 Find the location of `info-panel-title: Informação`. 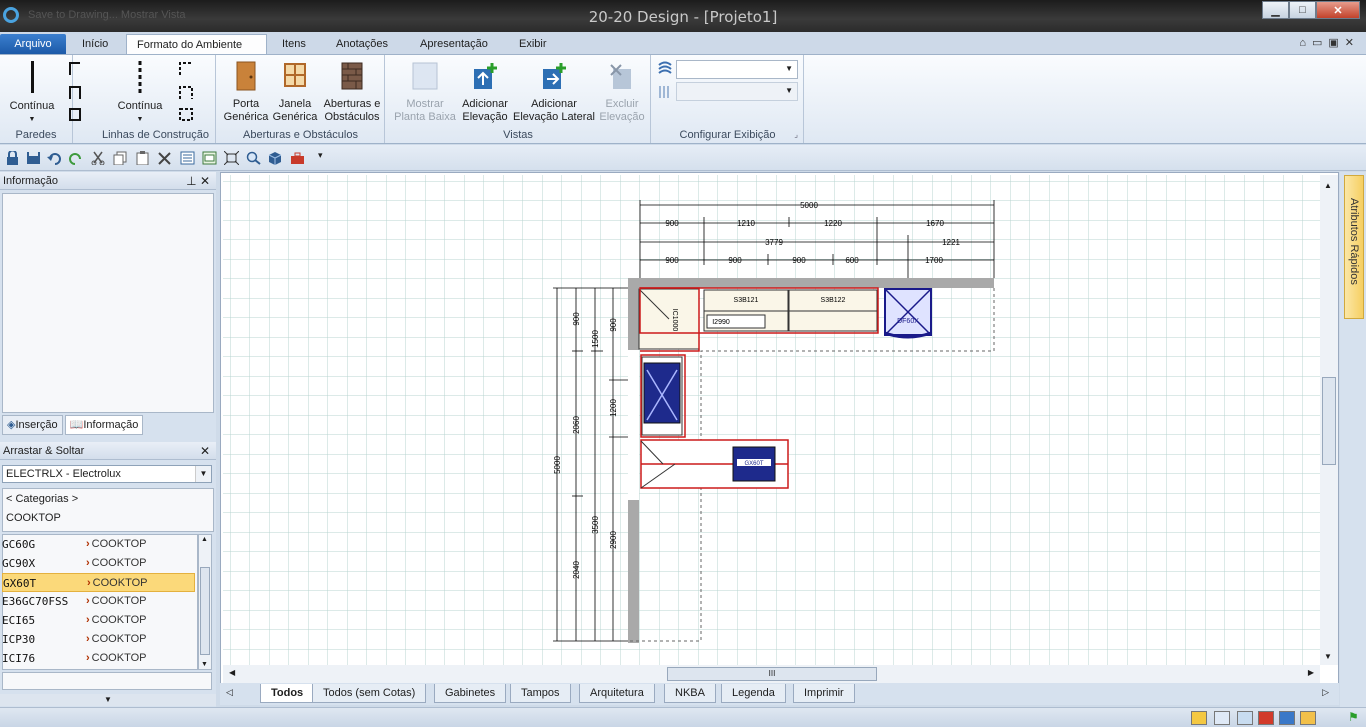

info-panel-title: Informação is located at coordinates (31, 181).